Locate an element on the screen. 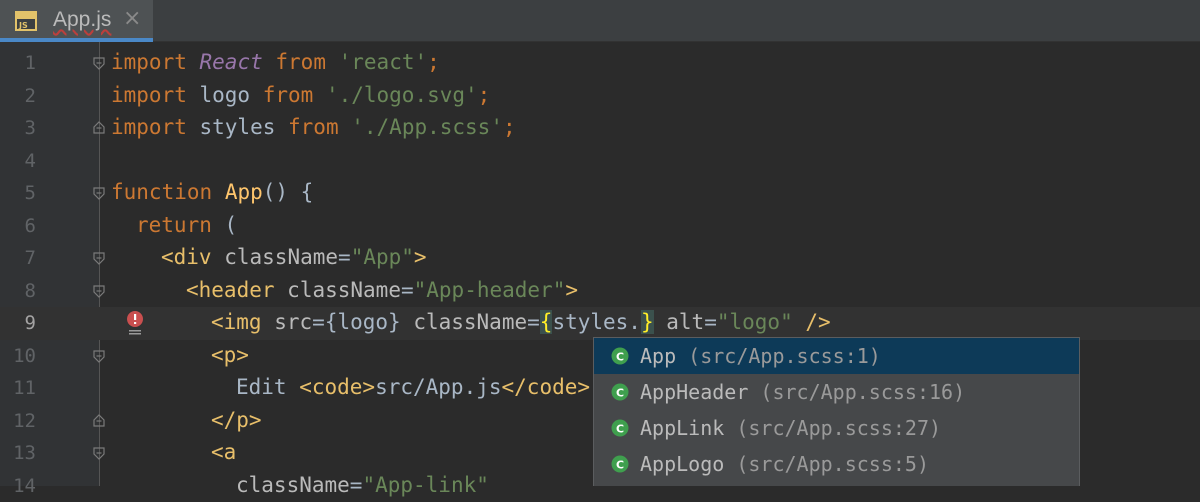 The image size is (1200, 502). code-text: <a is located at coordinates (223, 452).